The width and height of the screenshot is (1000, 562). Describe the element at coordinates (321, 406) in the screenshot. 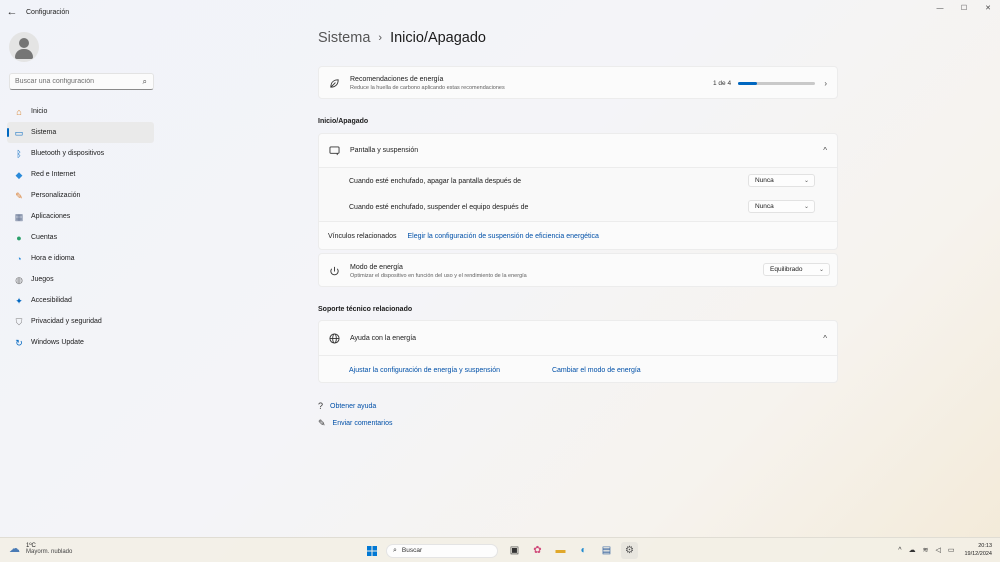

I see `help-icon: ?` at that location.